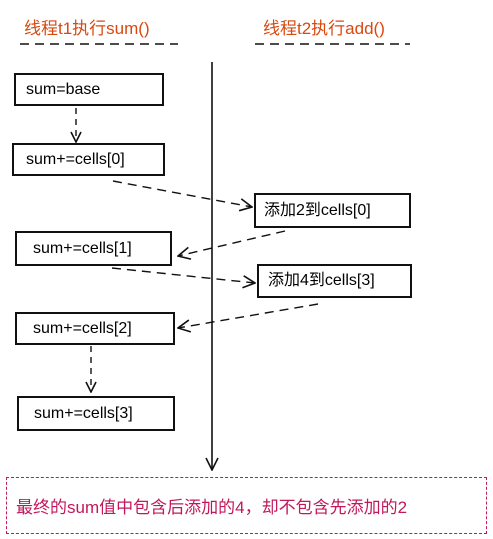 The image size is (493, 539). What do you see at coordinates (87, 28) in the screenshot?
I see `t1-header: 线程t1执行sum()` at bounding box center [87, 28].